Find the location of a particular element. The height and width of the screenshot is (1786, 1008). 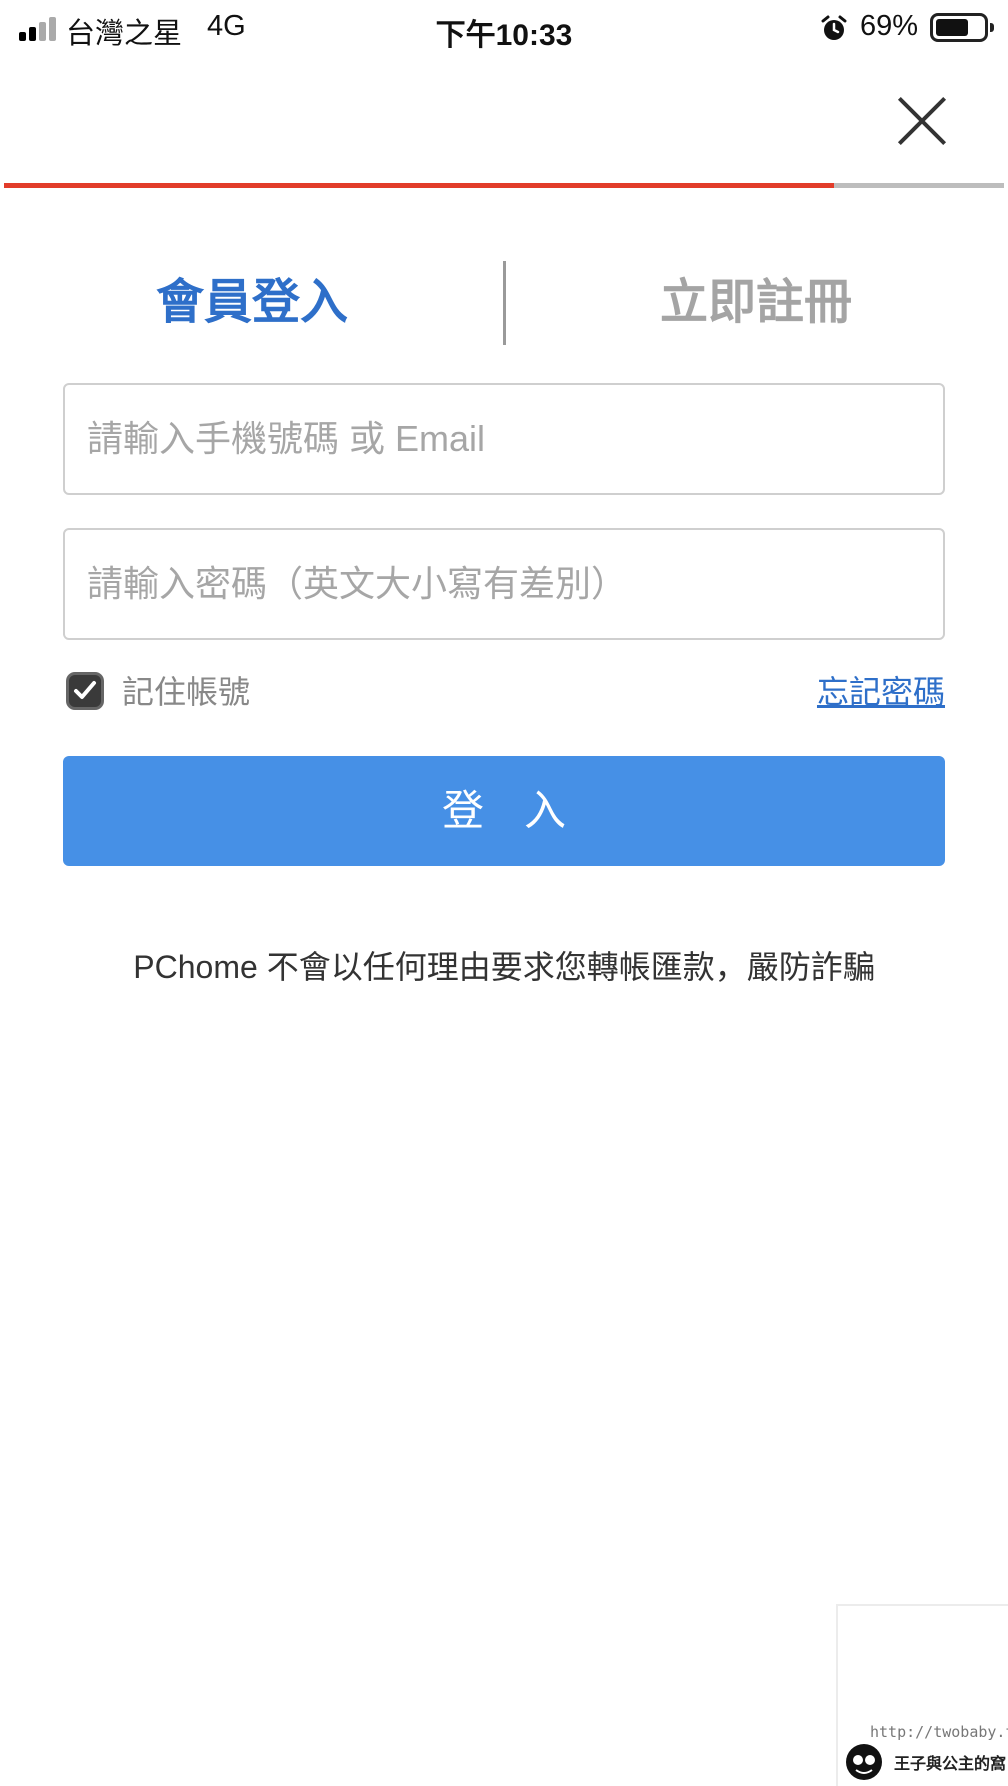

status-time: 下午10:33 is located at coordinates (504, 35).